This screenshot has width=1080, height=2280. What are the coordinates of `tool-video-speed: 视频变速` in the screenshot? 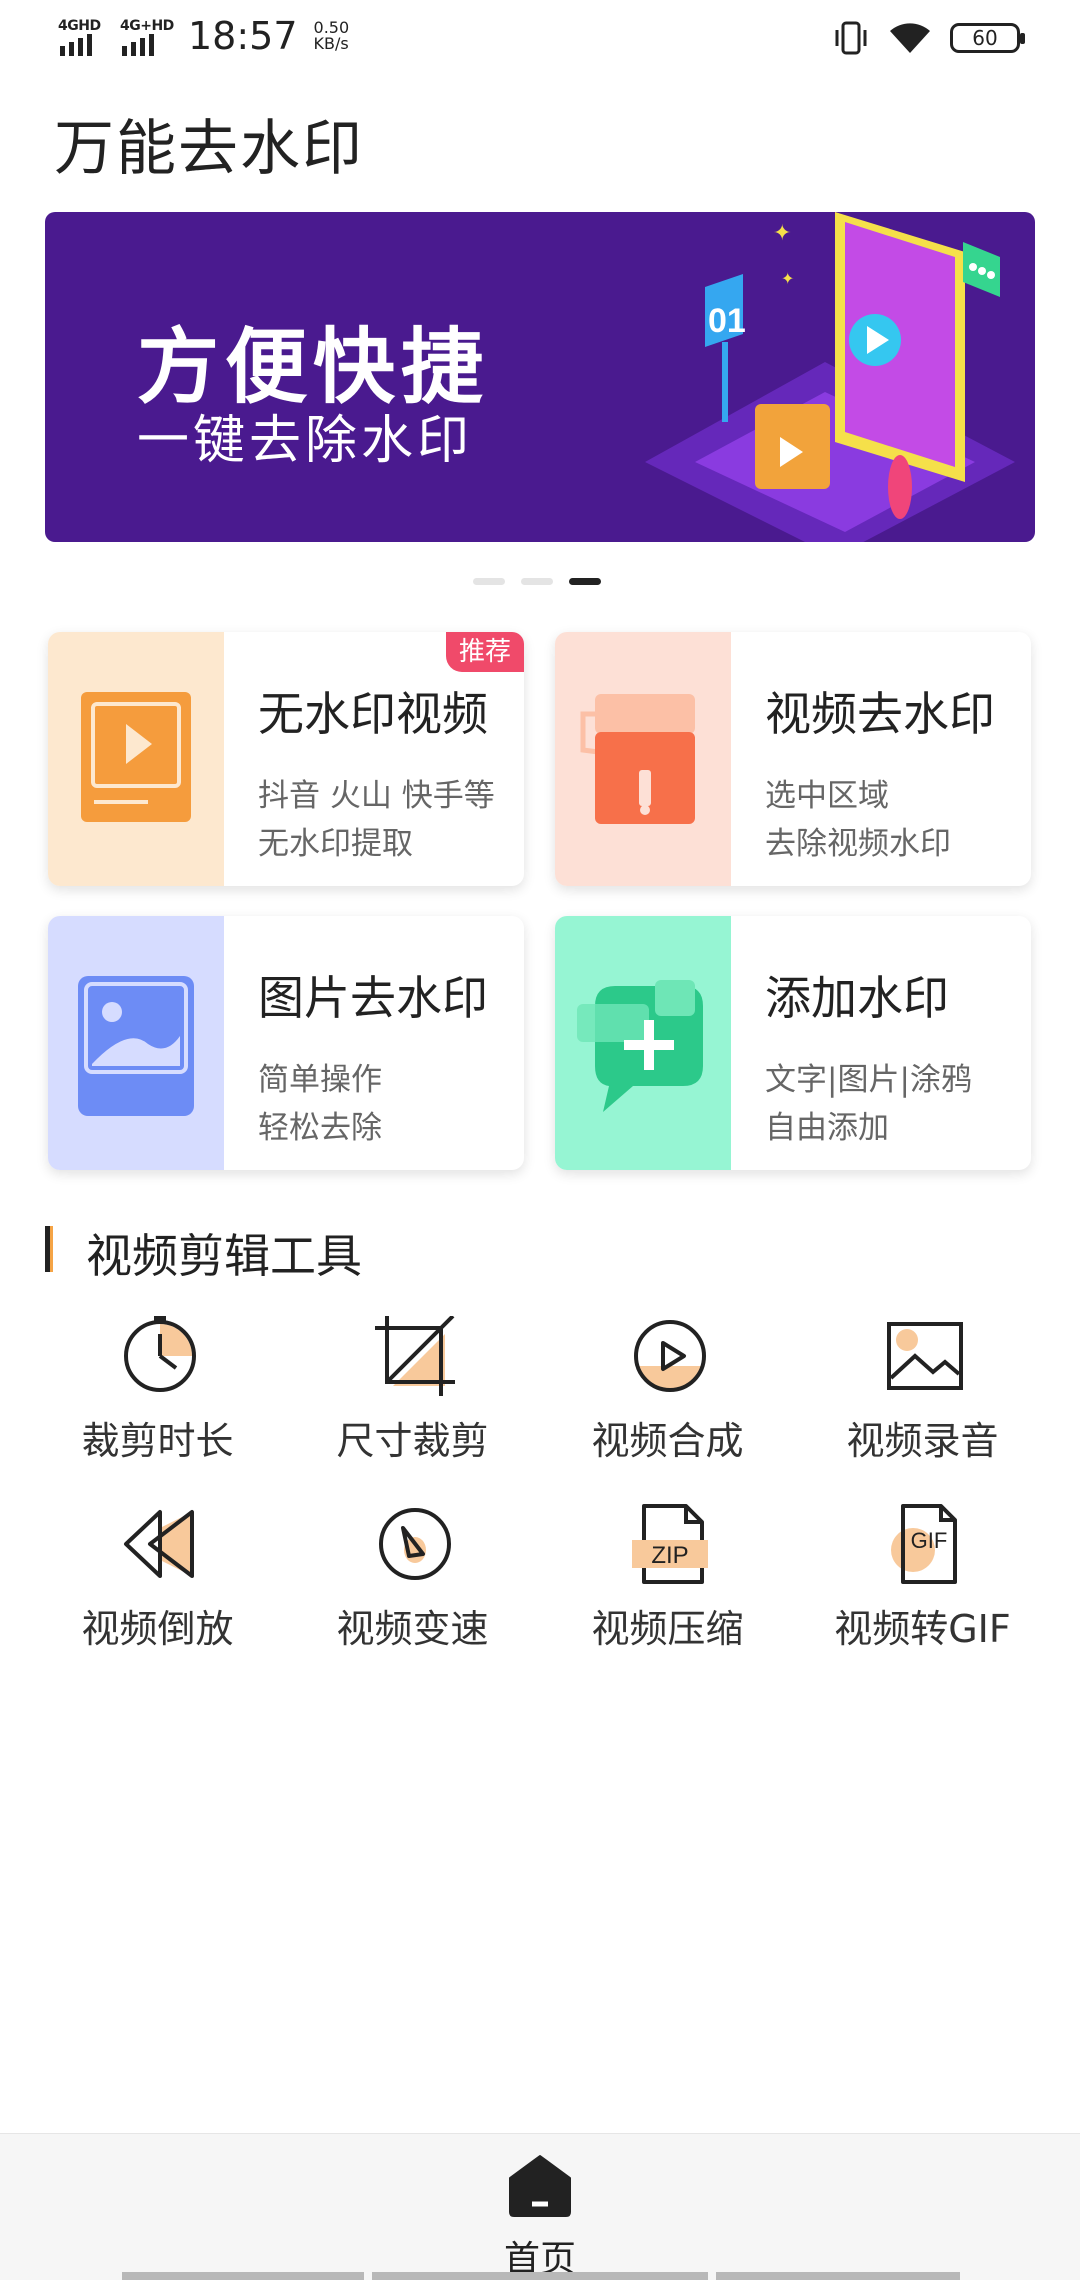 It's located at (412, 1583).